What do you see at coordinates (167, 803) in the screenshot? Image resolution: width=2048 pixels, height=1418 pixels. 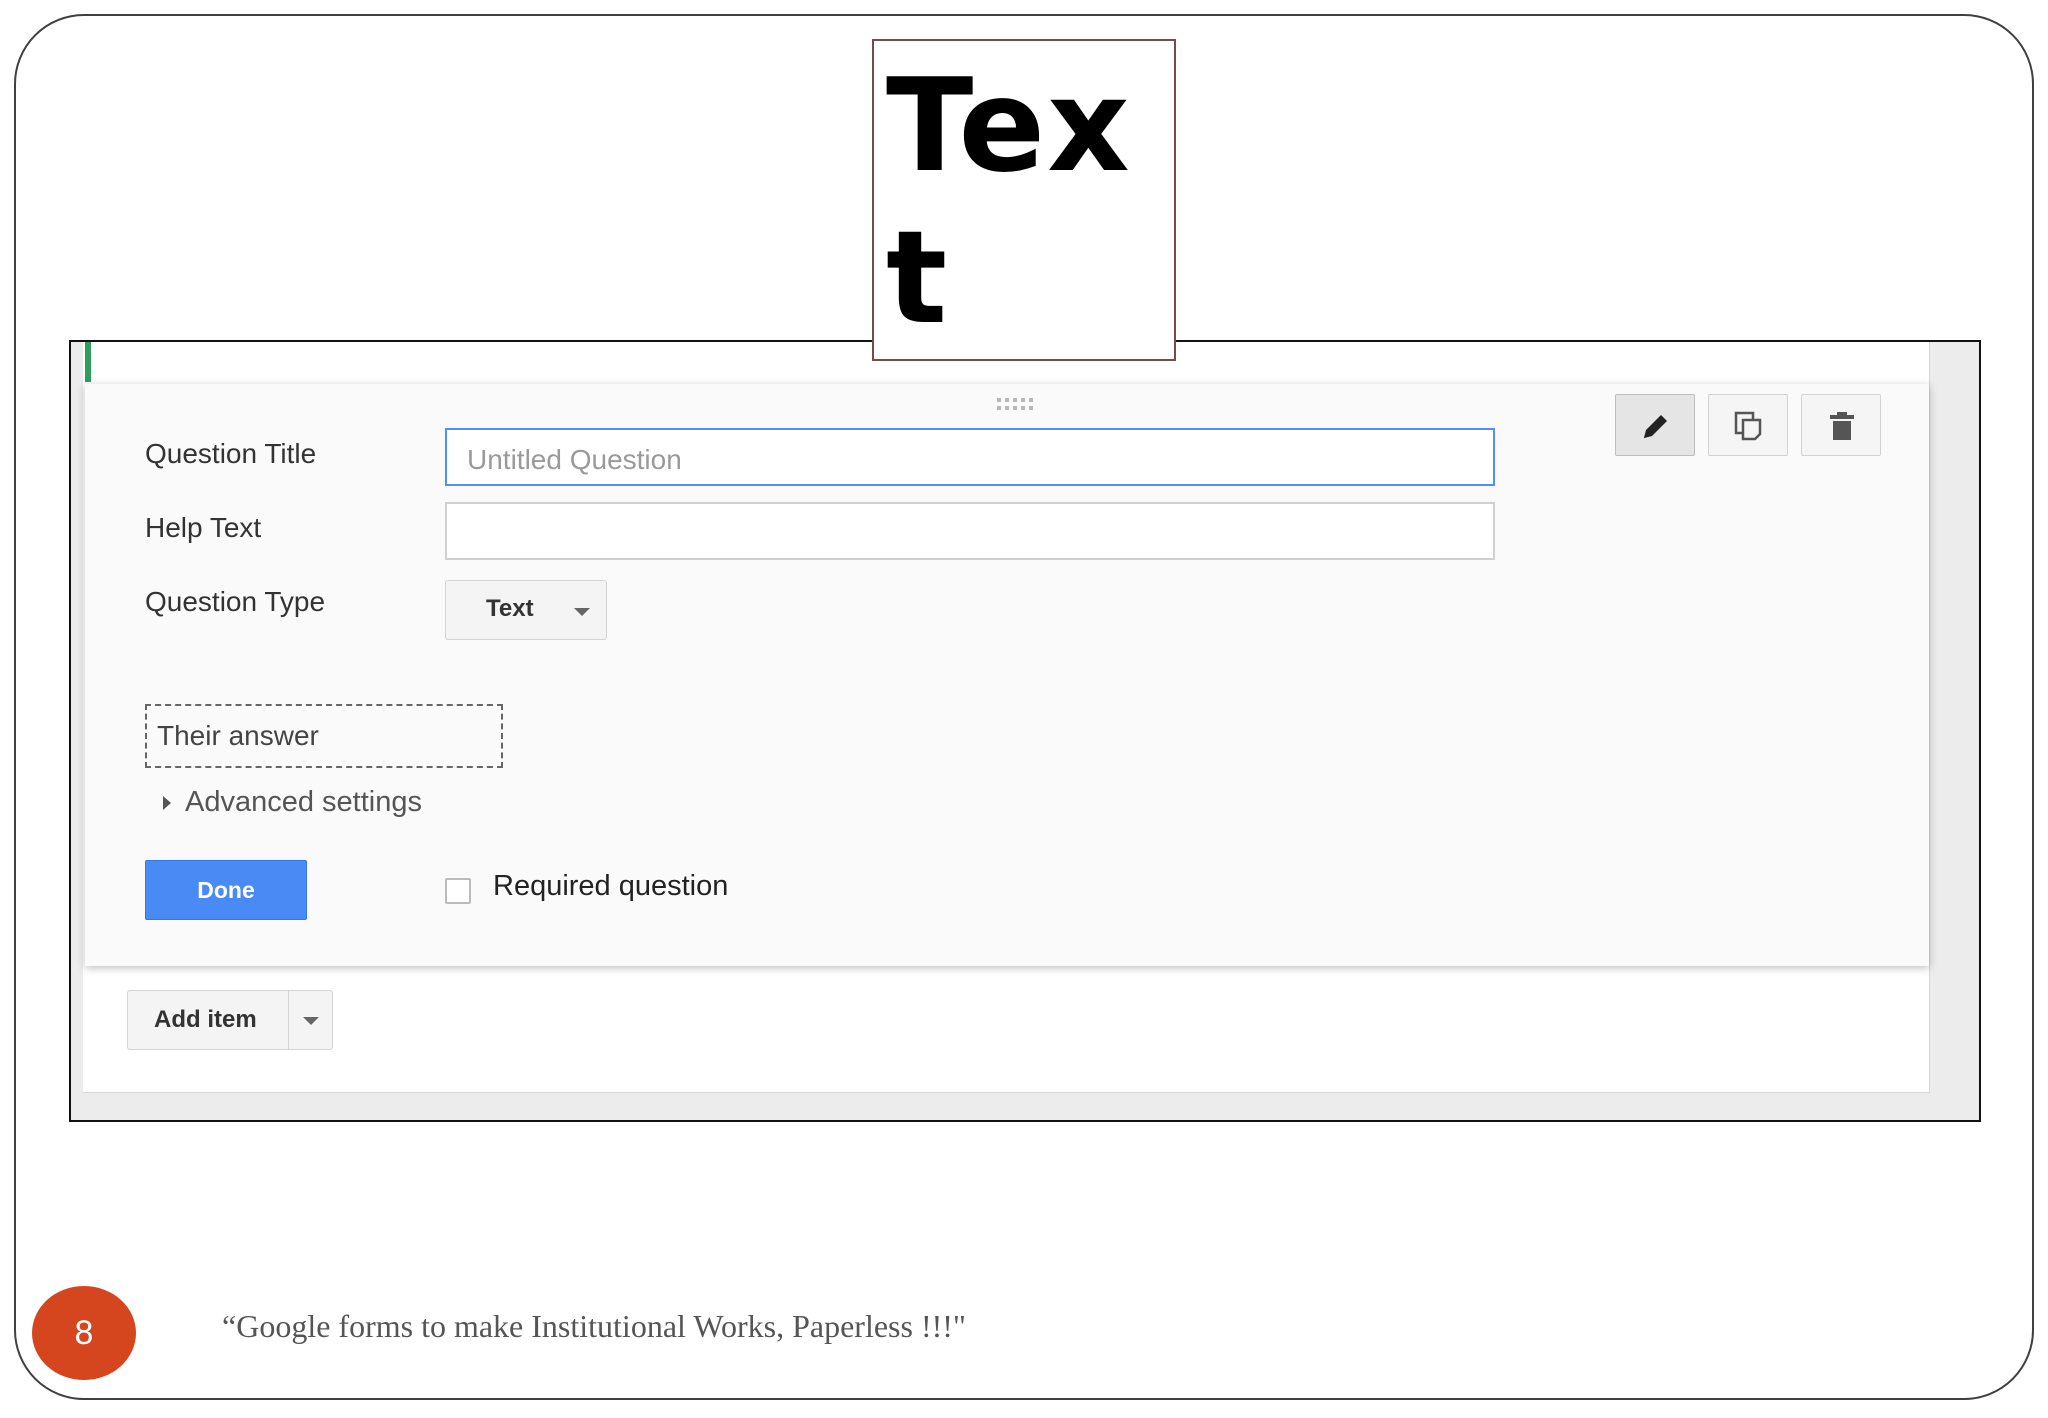 I see `triangle-right-icon` at bounding box center [167, 803].